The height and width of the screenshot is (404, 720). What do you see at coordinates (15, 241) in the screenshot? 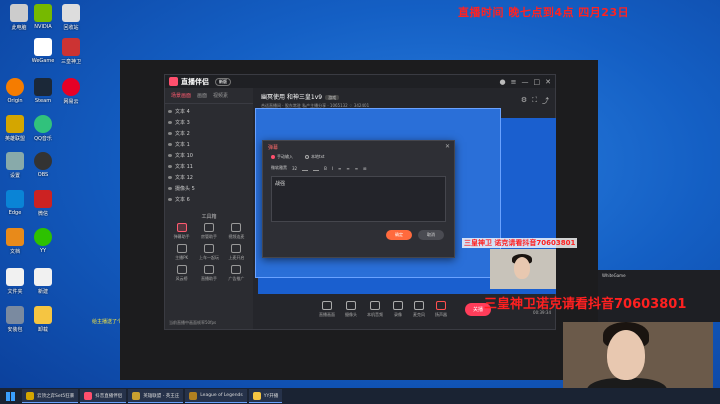
I see `desktop-icon: 文档` at bounding box center [15, 241].